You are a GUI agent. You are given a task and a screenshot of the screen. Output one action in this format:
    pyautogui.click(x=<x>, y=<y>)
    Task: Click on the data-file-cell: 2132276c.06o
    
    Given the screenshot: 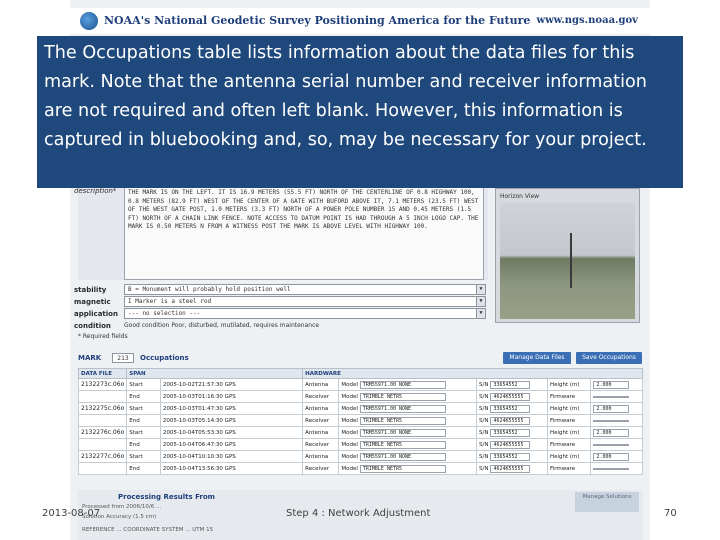 What is the action you would take?
    pyautogui.click(x=102, y=432)
    